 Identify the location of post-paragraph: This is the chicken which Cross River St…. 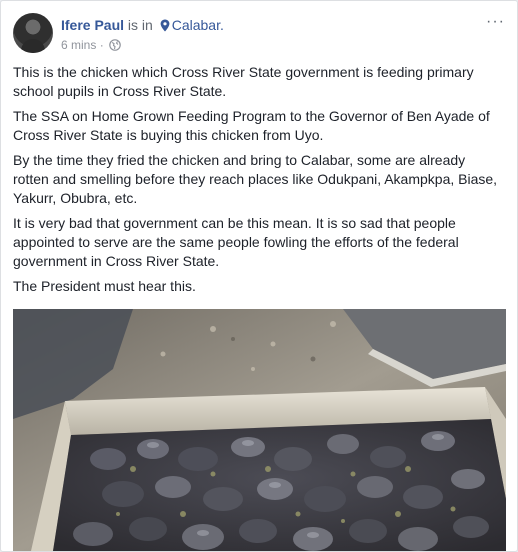
(243, 81).